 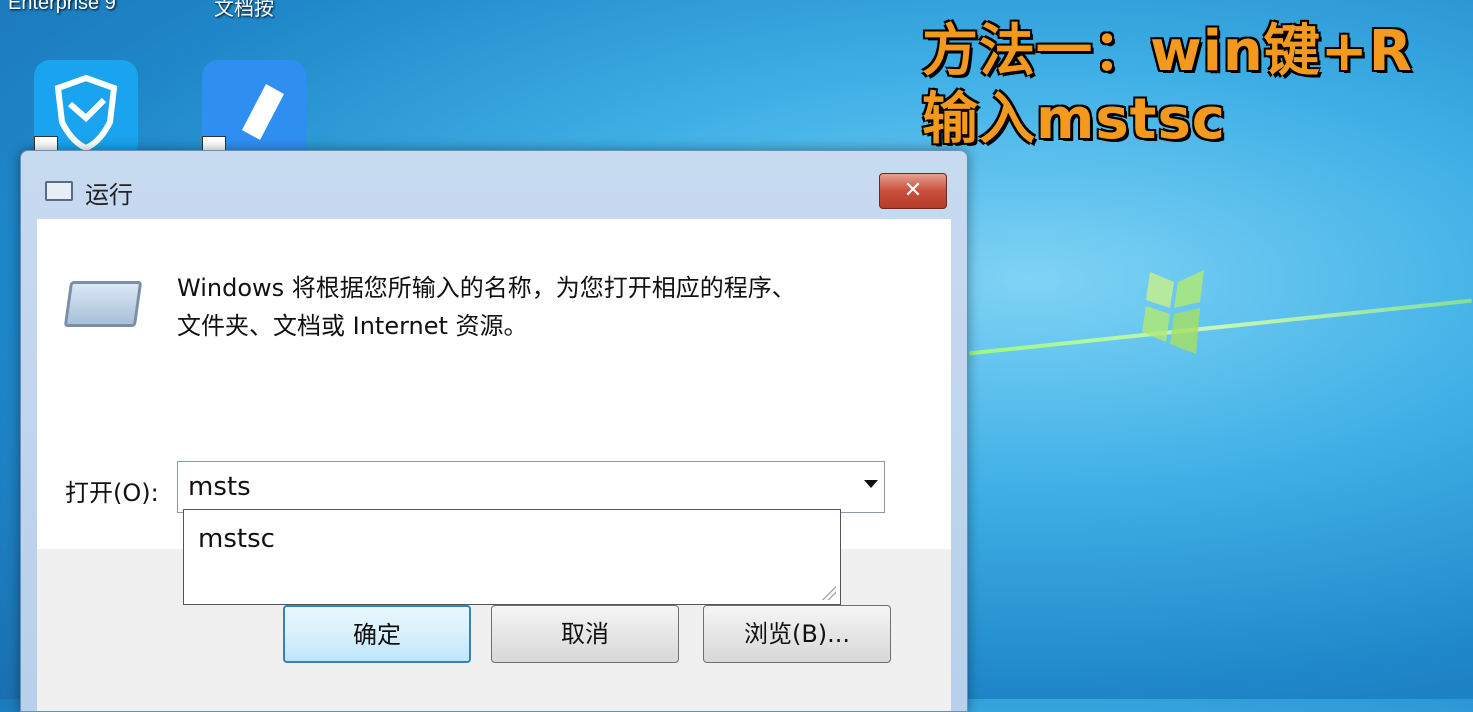 I want to click on description-line1: Windows 将根据您所输入的名称，为您打开相应的程序、, so click(x=486, y=288).